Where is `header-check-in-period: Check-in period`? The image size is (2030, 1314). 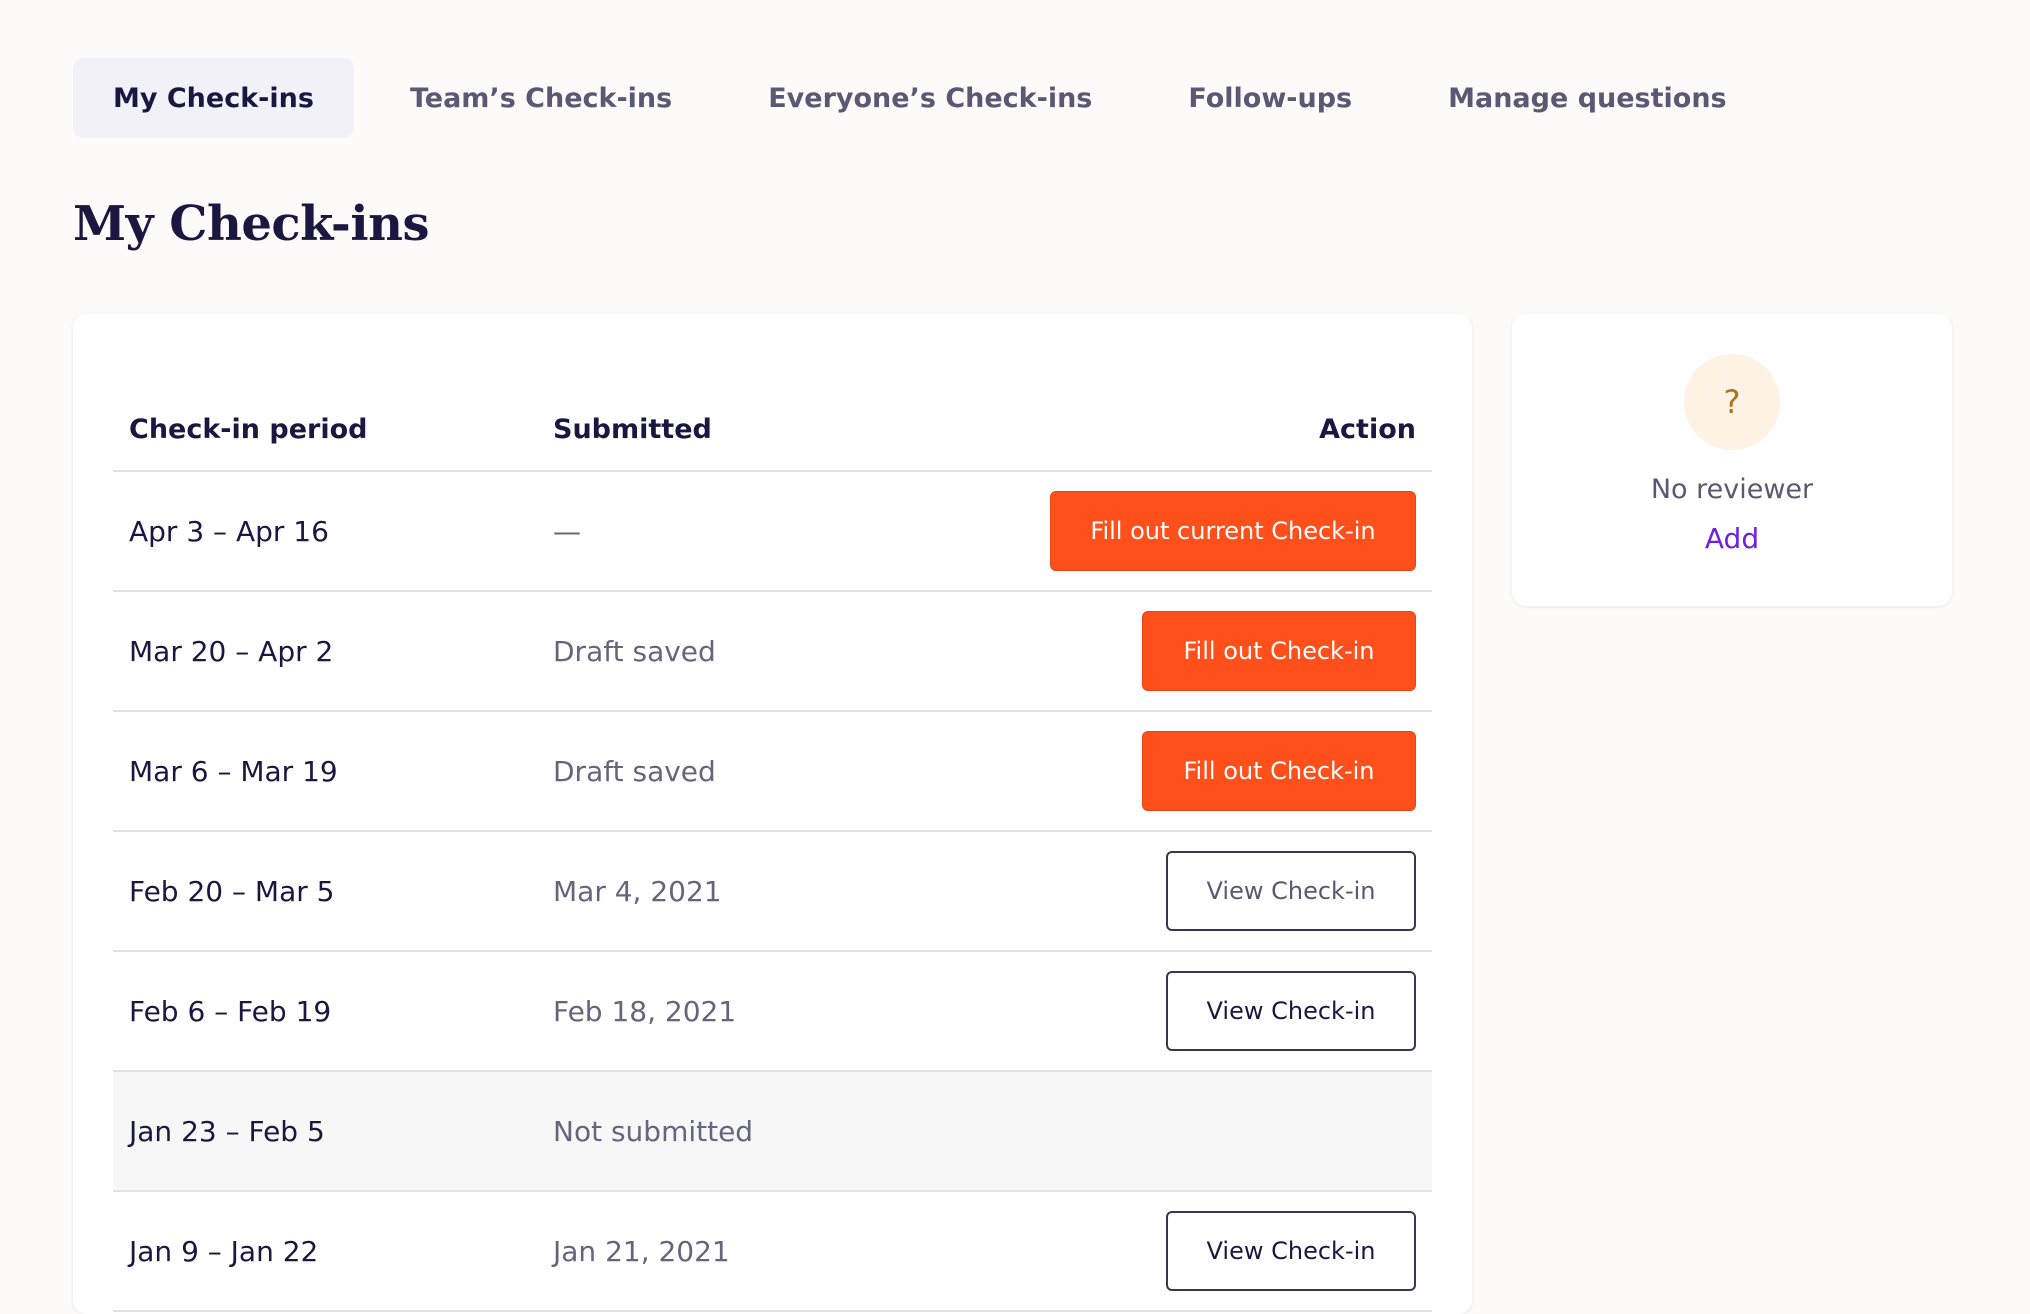
header-check-in-period: Check-in period is located at coordinates (248, 429).